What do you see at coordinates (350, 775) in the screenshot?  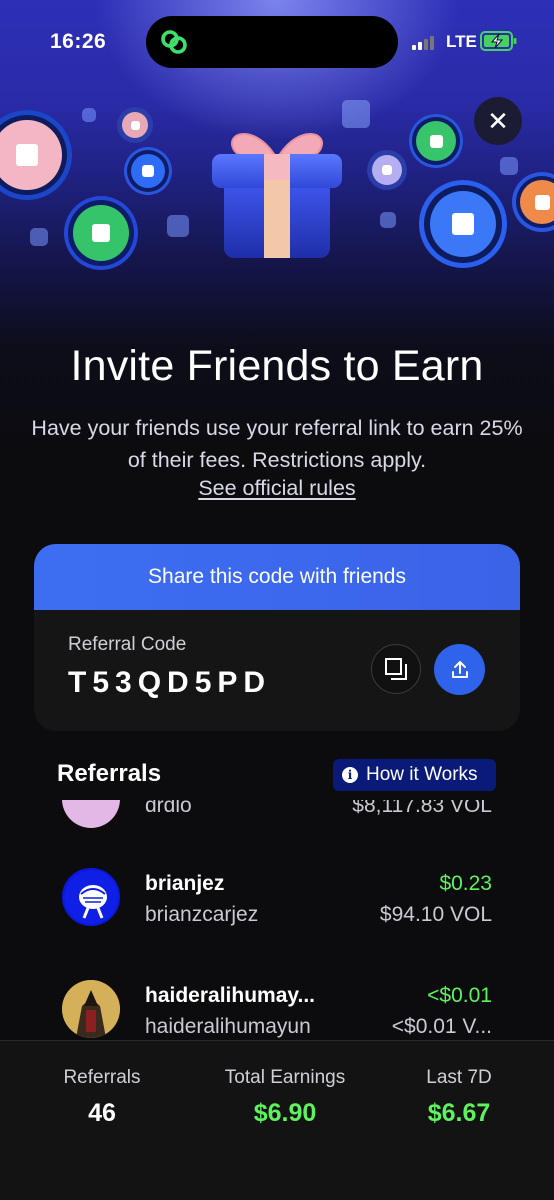 I see `info-icon: i` at bounding box center [350, 775].